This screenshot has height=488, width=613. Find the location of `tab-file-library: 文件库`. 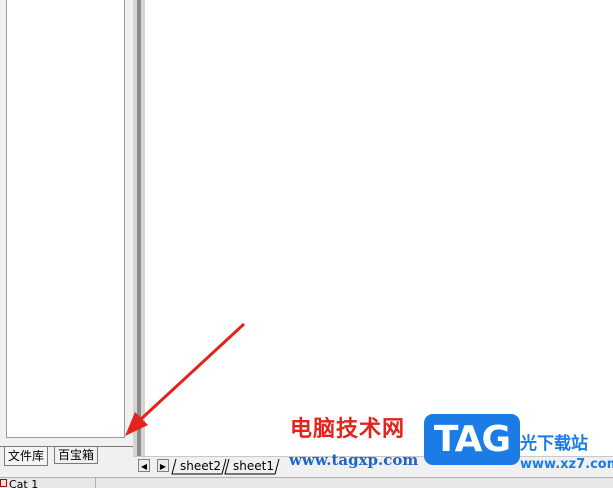

tab-file-library: 文件库 is located at coordinates (26, 456).